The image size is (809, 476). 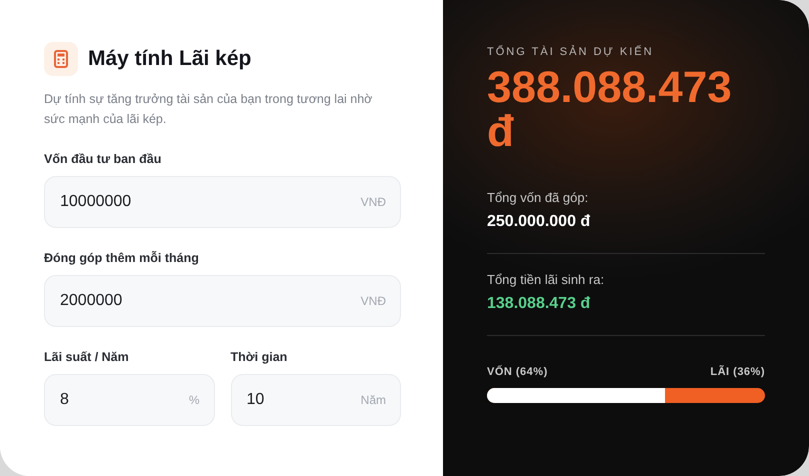 I want to click on stat-label: Tổng tiền lãi sinh ra:, so click(x=546, y=279).